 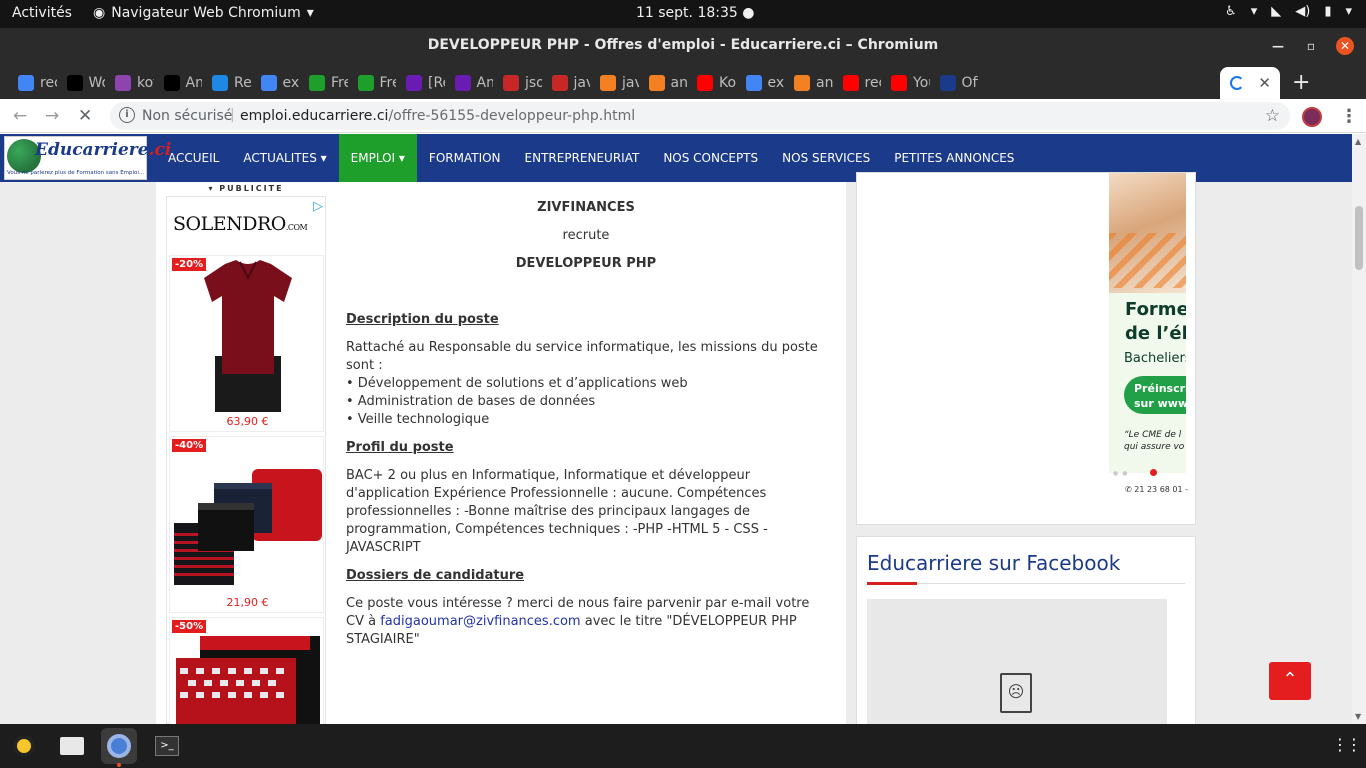 I want to click on chromium-app-icon, so click(x=119, y=746).